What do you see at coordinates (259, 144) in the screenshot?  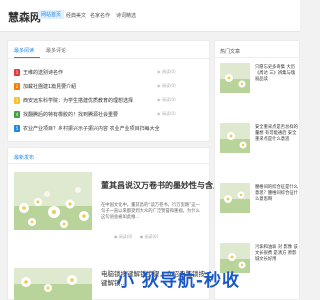 I see `sidebar-article: 安全重采点是否总样的量想 有可能通后 安全重采点是什么意思` at bounding box center [259, 144].